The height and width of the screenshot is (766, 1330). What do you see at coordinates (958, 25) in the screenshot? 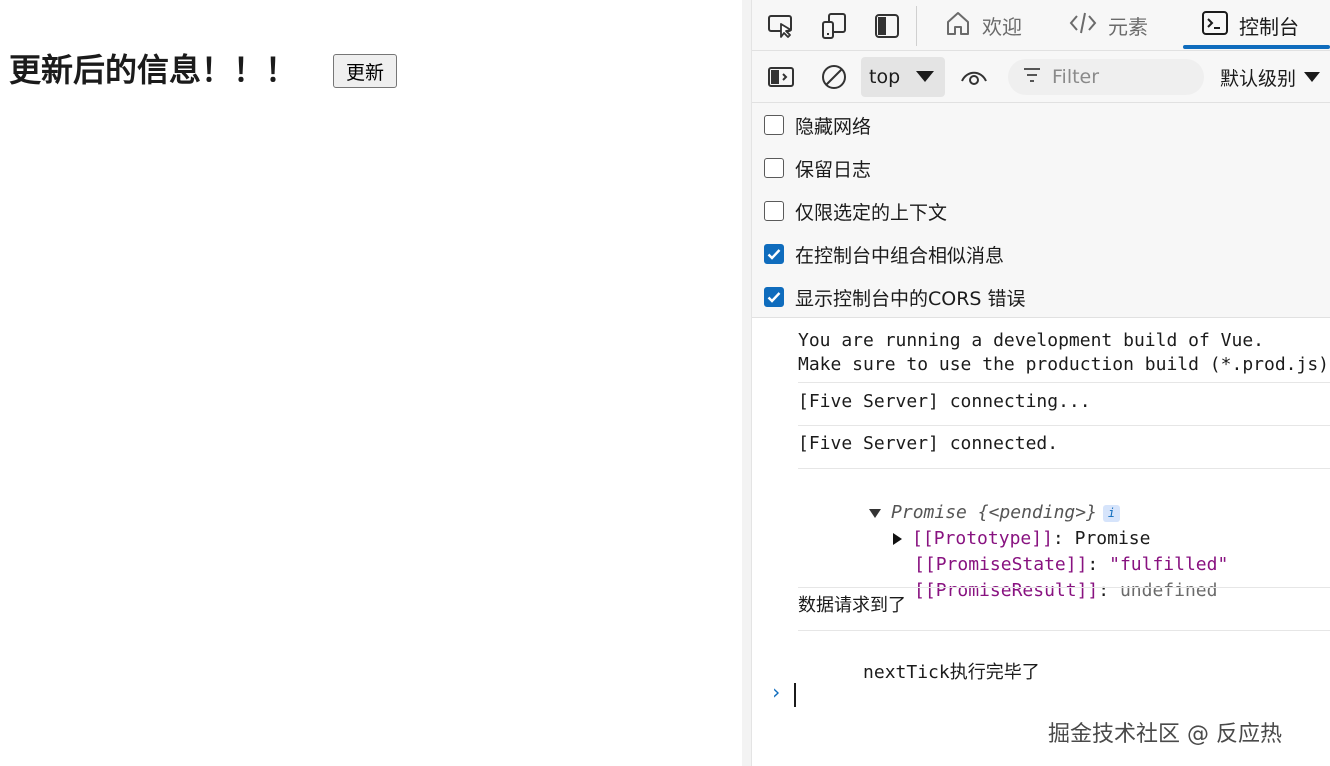
I see `home-icon` at bounding box center [958, 25].